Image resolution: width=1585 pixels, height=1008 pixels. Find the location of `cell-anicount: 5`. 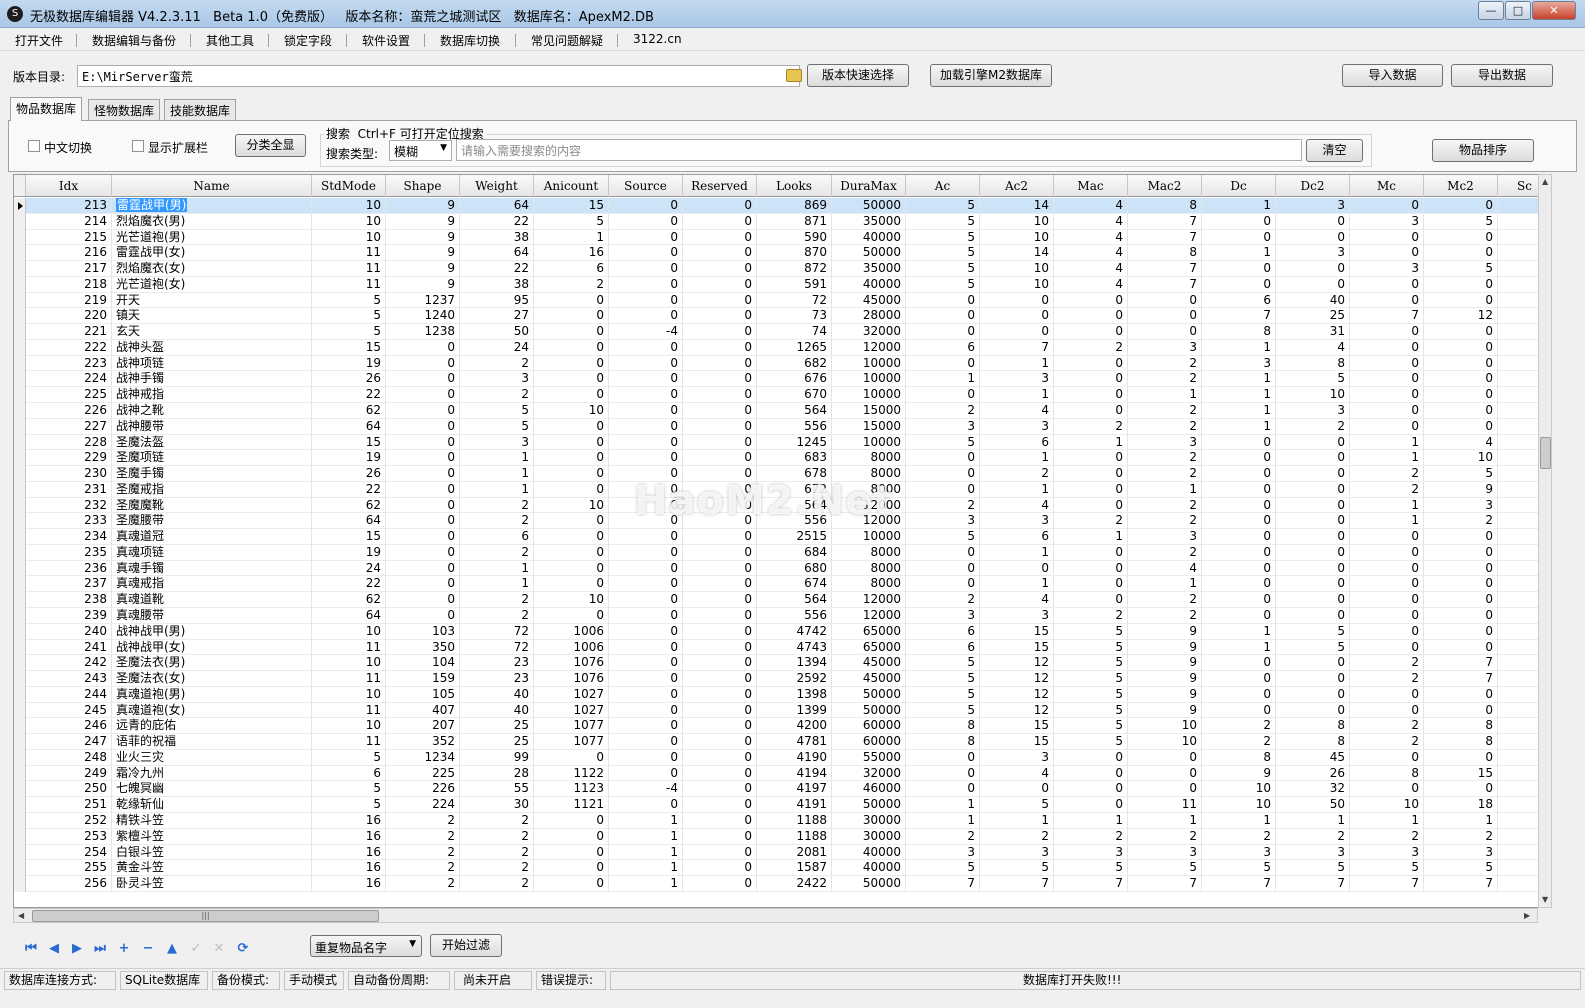

cell-anicount: 5 is located at coordinates (571, 221).